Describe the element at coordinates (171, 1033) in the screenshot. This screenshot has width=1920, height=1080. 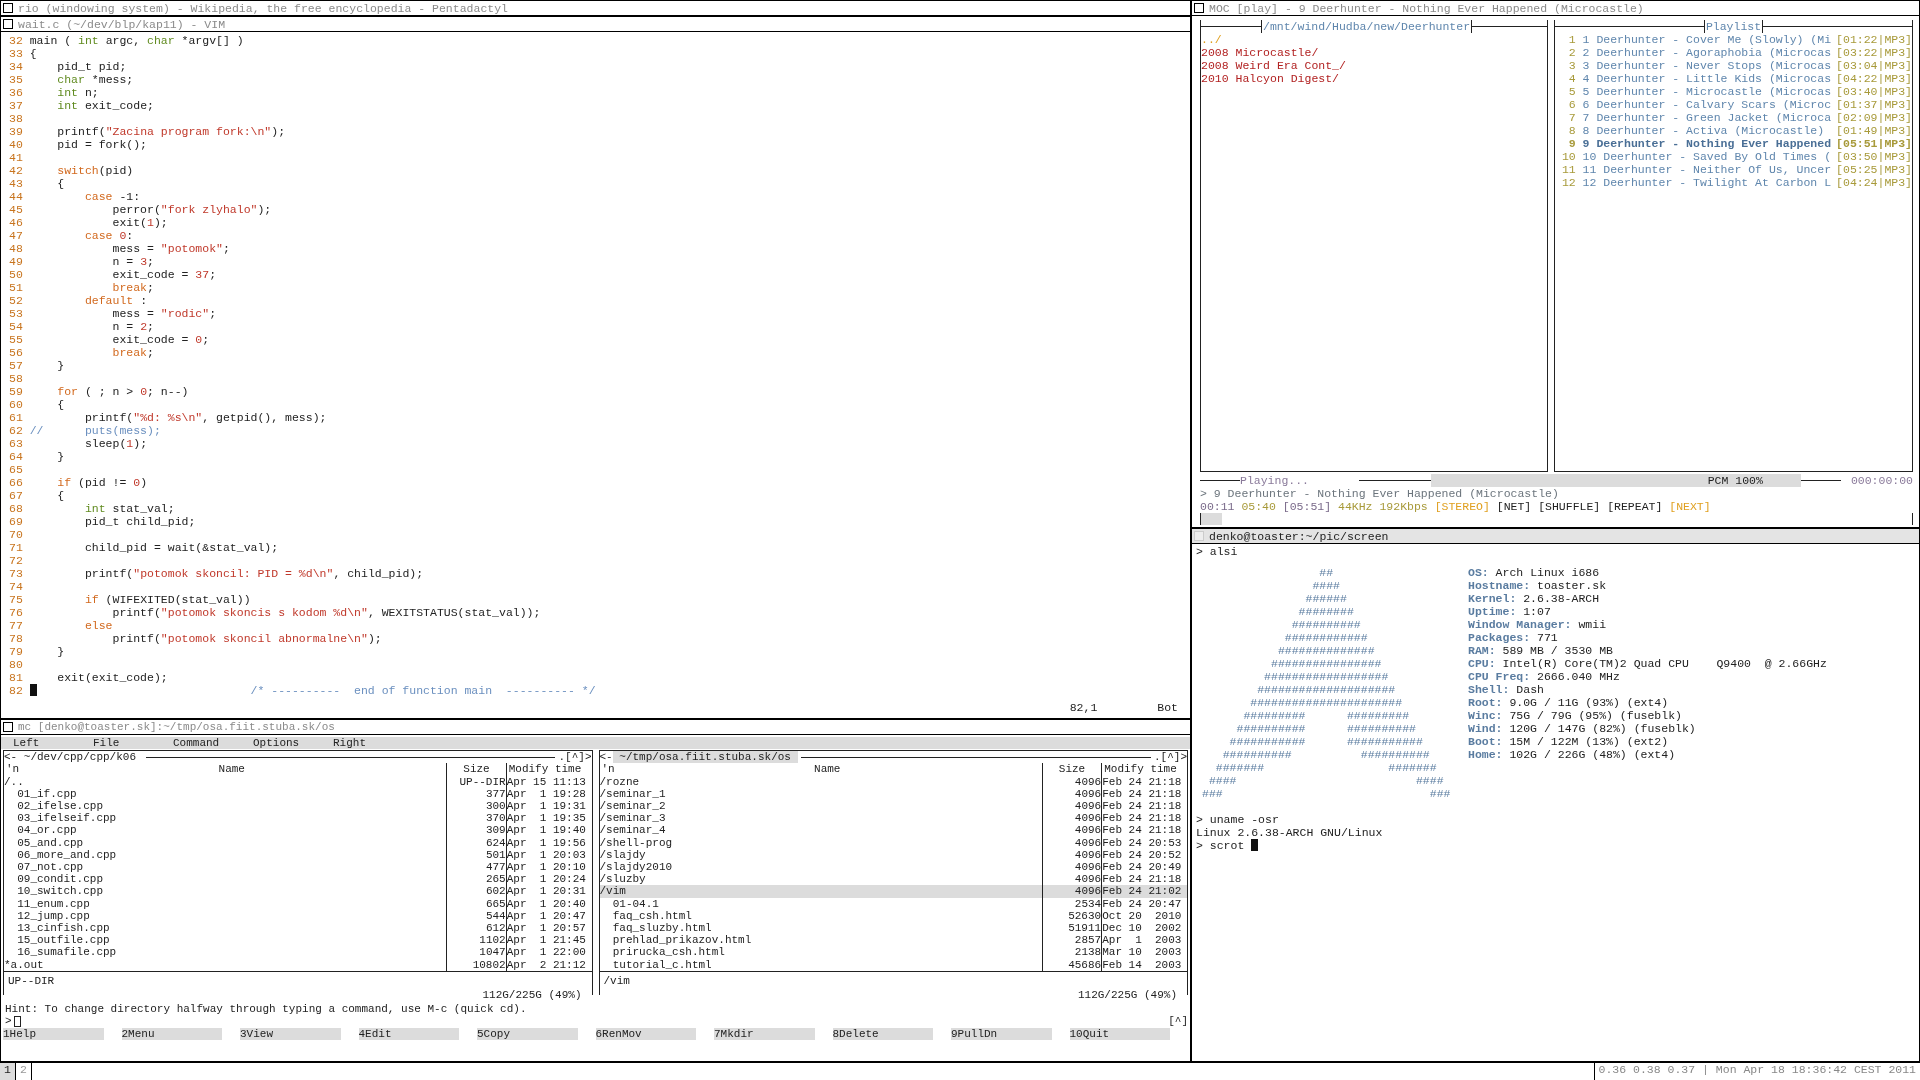
I see `function-key: 2Menu` at that location.